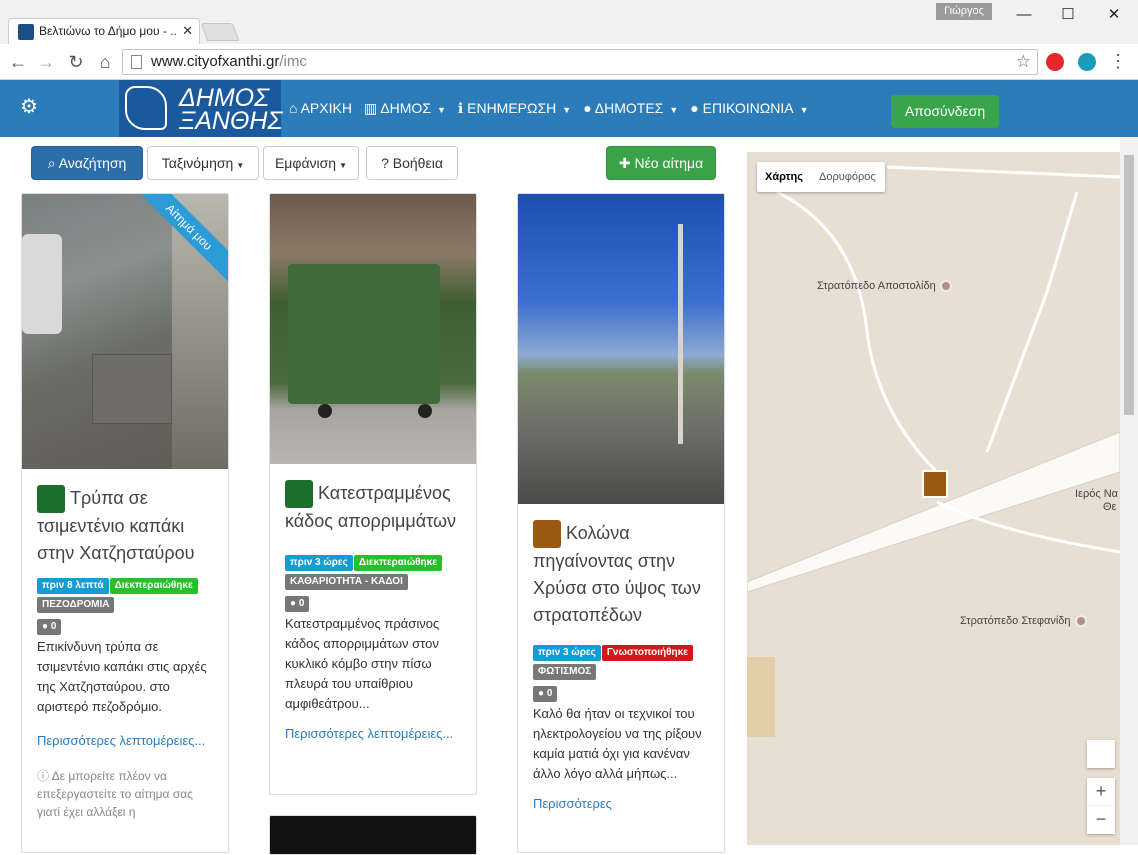 This screenshot has height=855, width=1138. What do you see at coordinates (1068, 15) in the screenshot?
I see `maximize-icon: ☐` at bounding box center [1068, 15].